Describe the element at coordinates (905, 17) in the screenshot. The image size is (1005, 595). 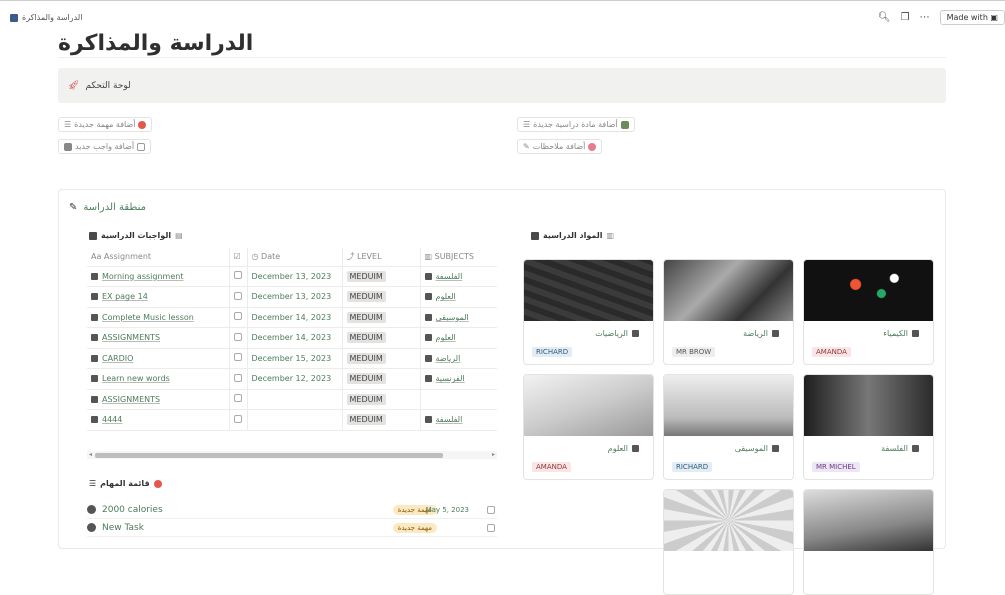
I see `duplicate-icon: ❐` at that location.